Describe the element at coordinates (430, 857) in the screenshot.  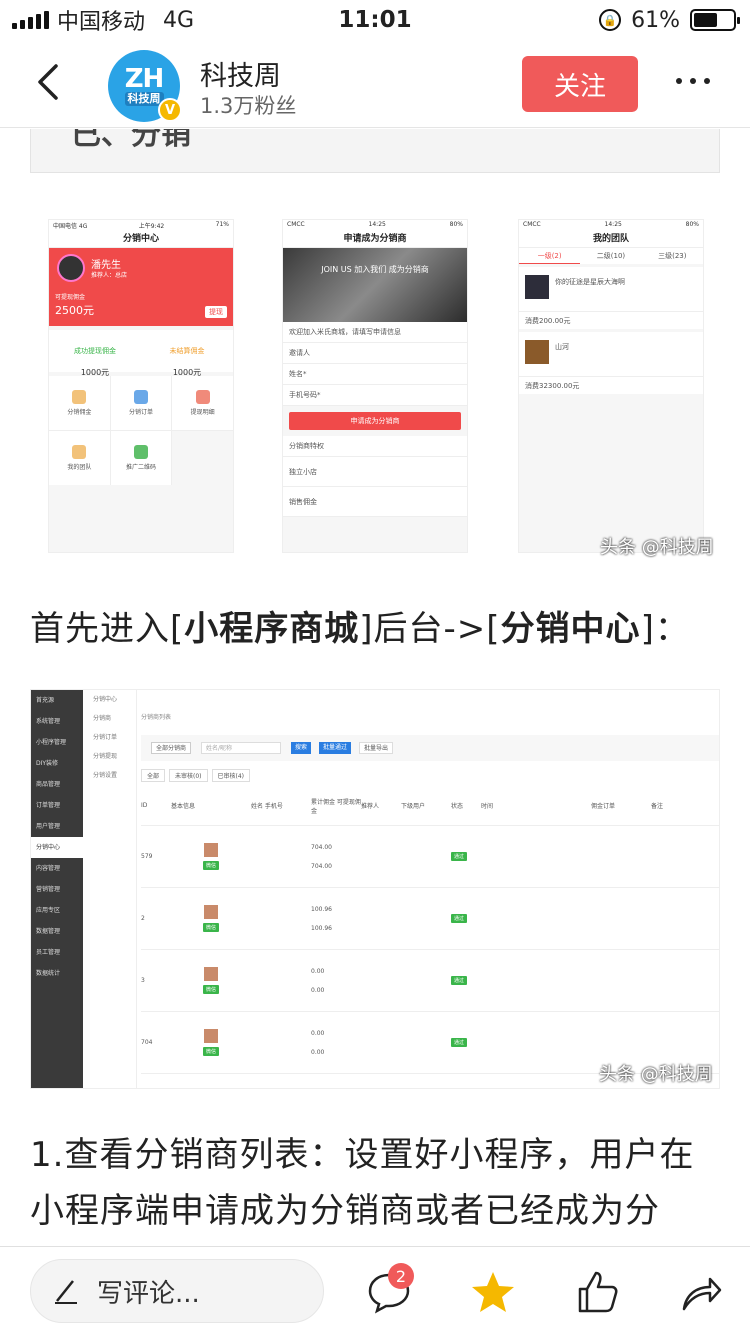
I see `admin-table-row: 579 微信 704.00 704.00 通过` at that location.